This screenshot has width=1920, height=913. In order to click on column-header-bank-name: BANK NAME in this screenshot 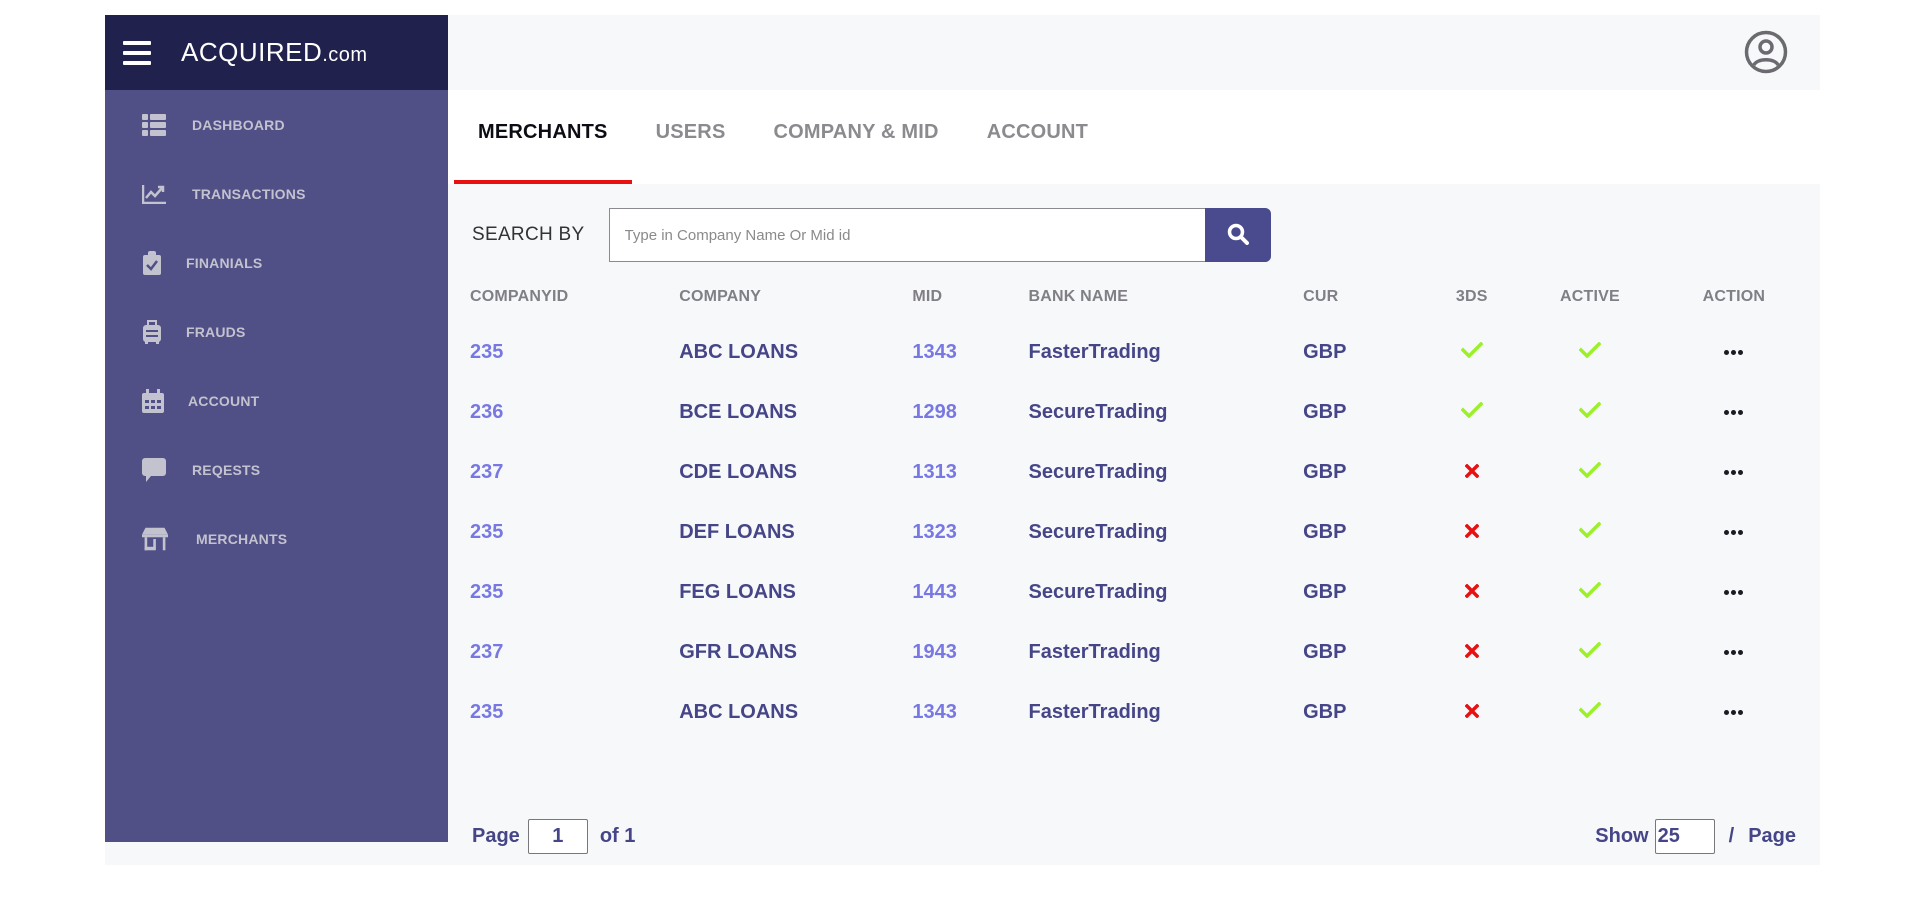, I will do `click(1164, 297)`.